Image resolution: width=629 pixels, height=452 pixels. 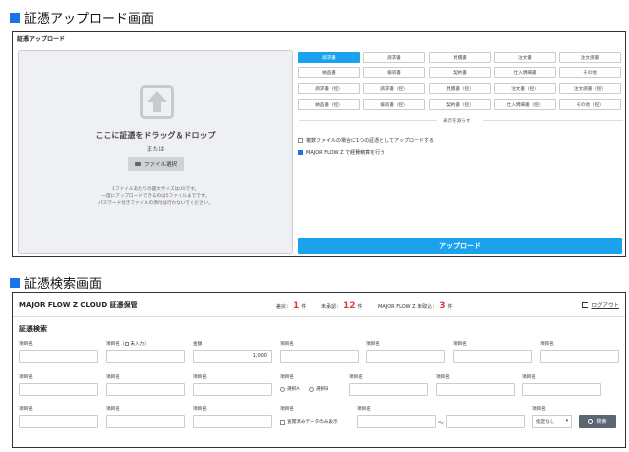 What do you see at coordinates (460, 57) in the screenshot?
I see `doc-type-button: 見積書` at bounding box center [460, 57].